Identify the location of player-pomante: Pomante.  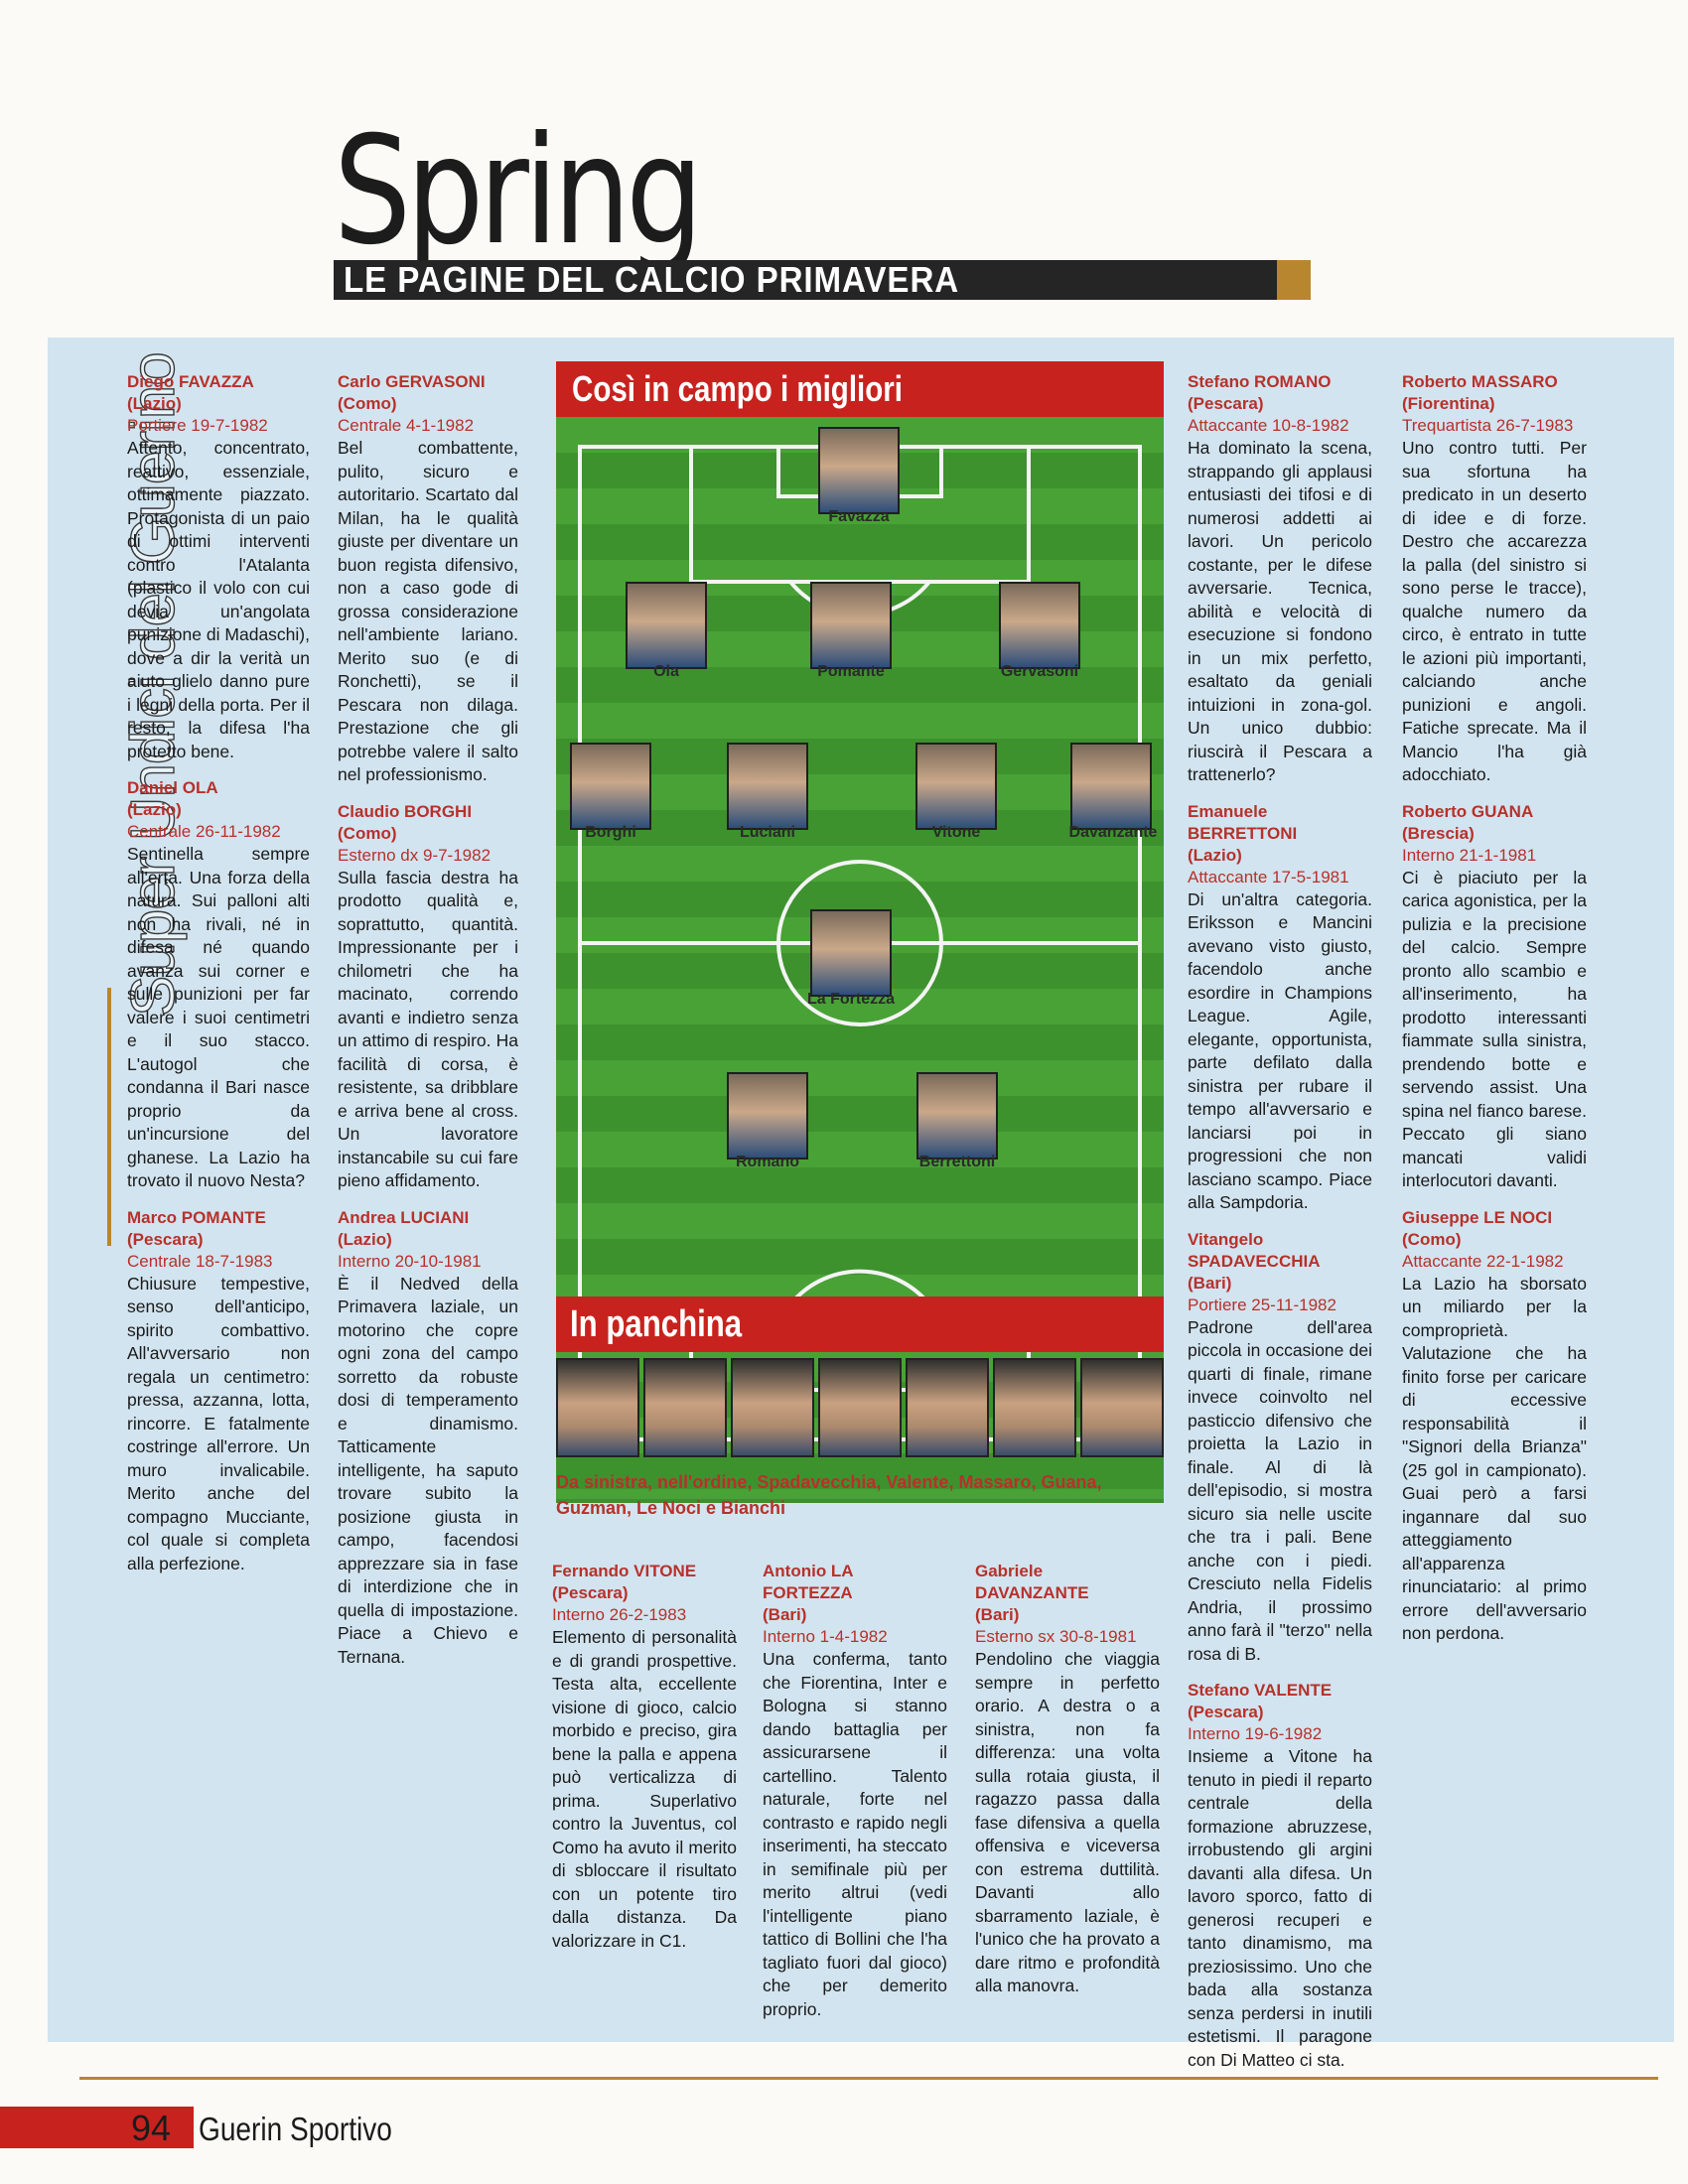
(851, 631).